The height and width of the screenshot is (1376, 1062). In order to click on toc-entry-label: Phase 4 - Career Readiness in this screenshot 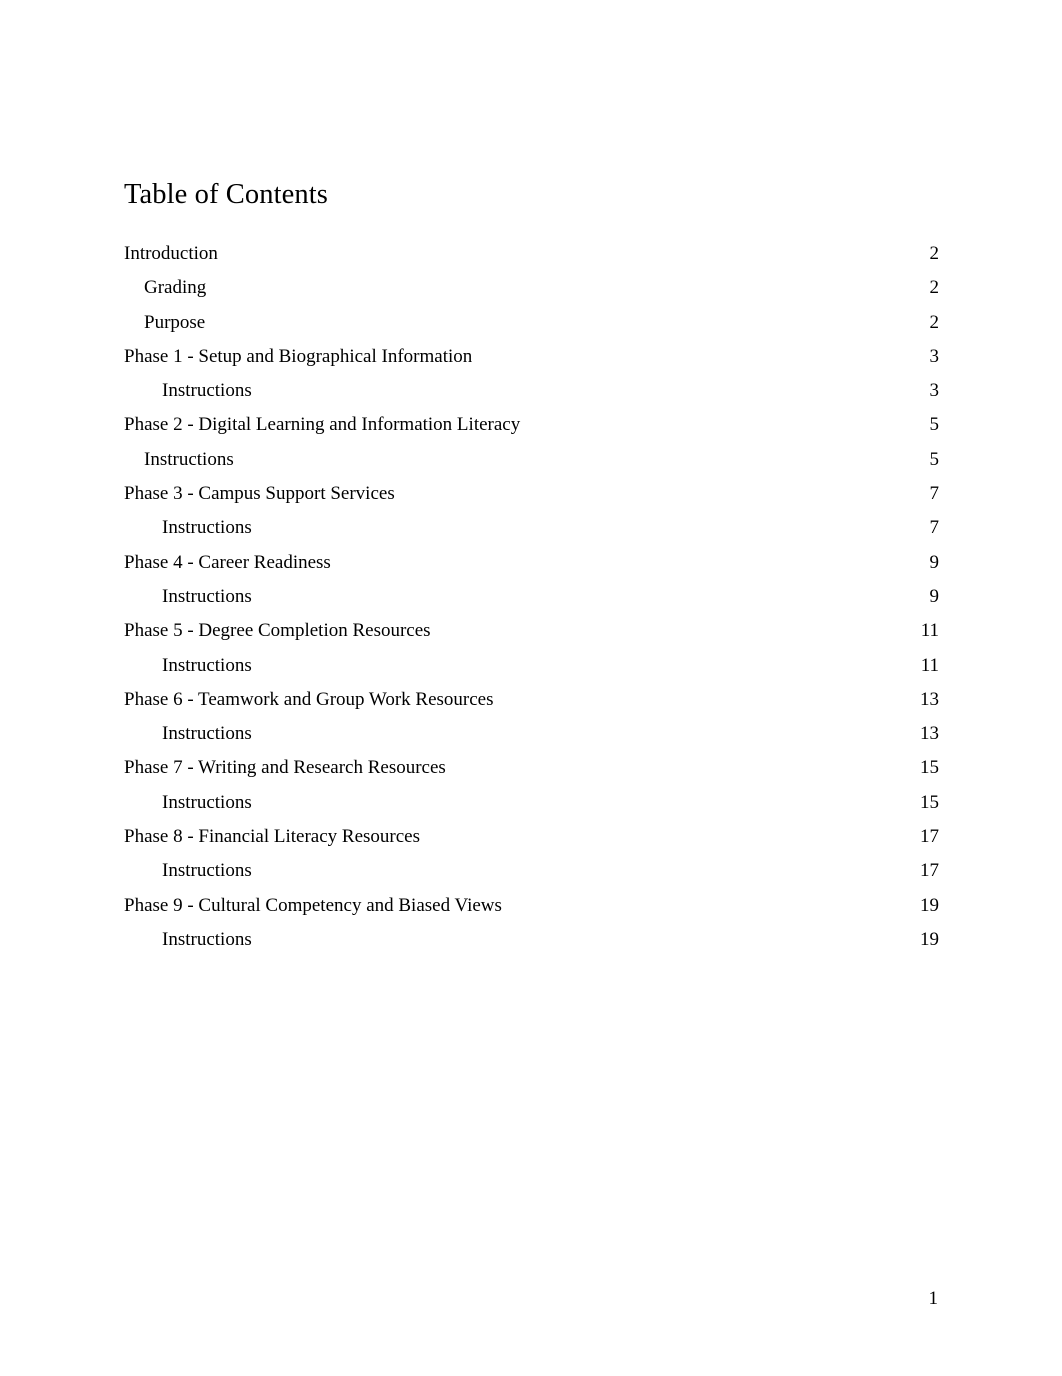, I will do `click(227, 562)`.